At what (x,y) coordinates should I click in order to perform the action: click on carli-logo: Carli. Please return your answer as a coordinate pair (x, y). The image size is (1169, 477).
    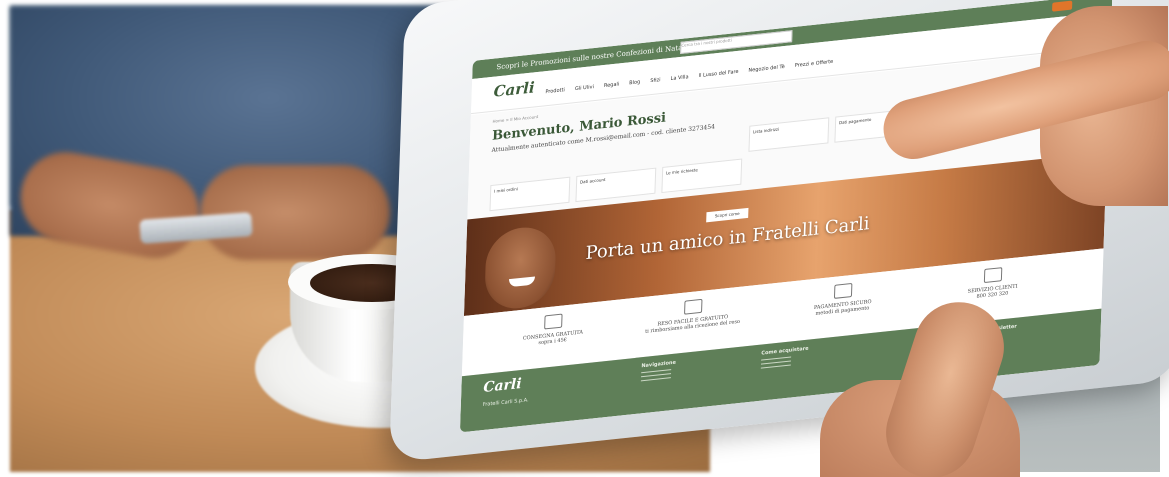
    Looking at the image, I should click on (514, 89).